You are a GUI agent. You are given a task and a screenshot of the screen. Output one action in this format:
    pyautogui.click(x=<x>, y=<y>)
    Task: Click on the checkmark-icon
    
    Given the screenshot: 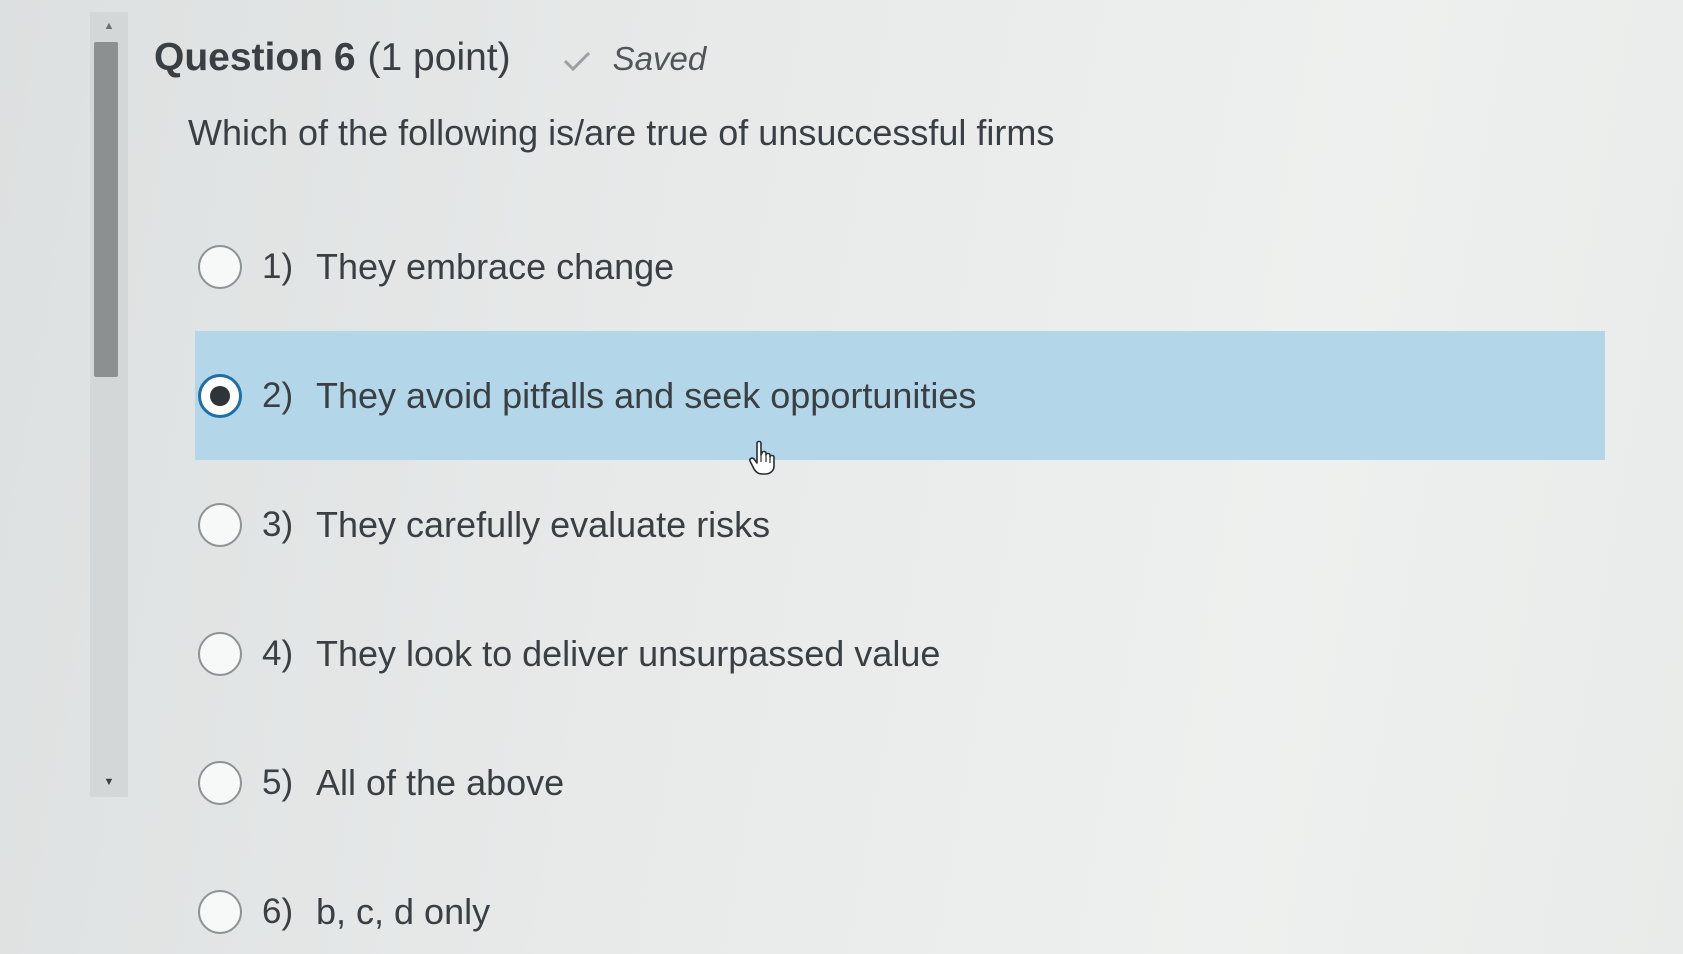 What is the action you would take?
    pyautogui.click(x=576, y=61)
    